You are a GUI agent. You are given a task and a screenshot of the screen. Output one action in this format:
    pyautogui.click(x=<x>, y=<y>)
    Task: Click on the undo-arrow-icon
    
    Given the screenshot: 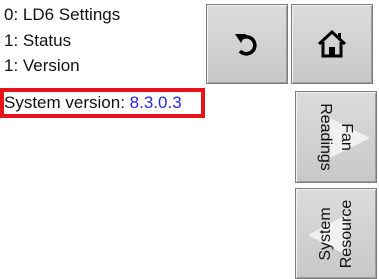 What is the action you would take?
    pyautogui.click(x=246, y=45)
    